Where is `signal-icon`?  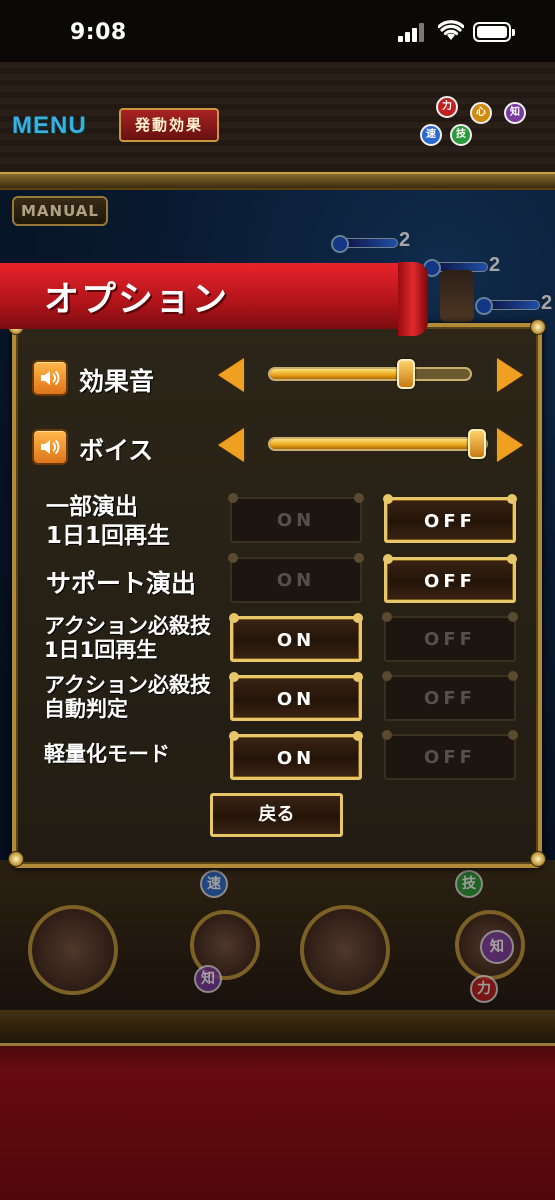
signal-icon is located at coordinates (412, 32).